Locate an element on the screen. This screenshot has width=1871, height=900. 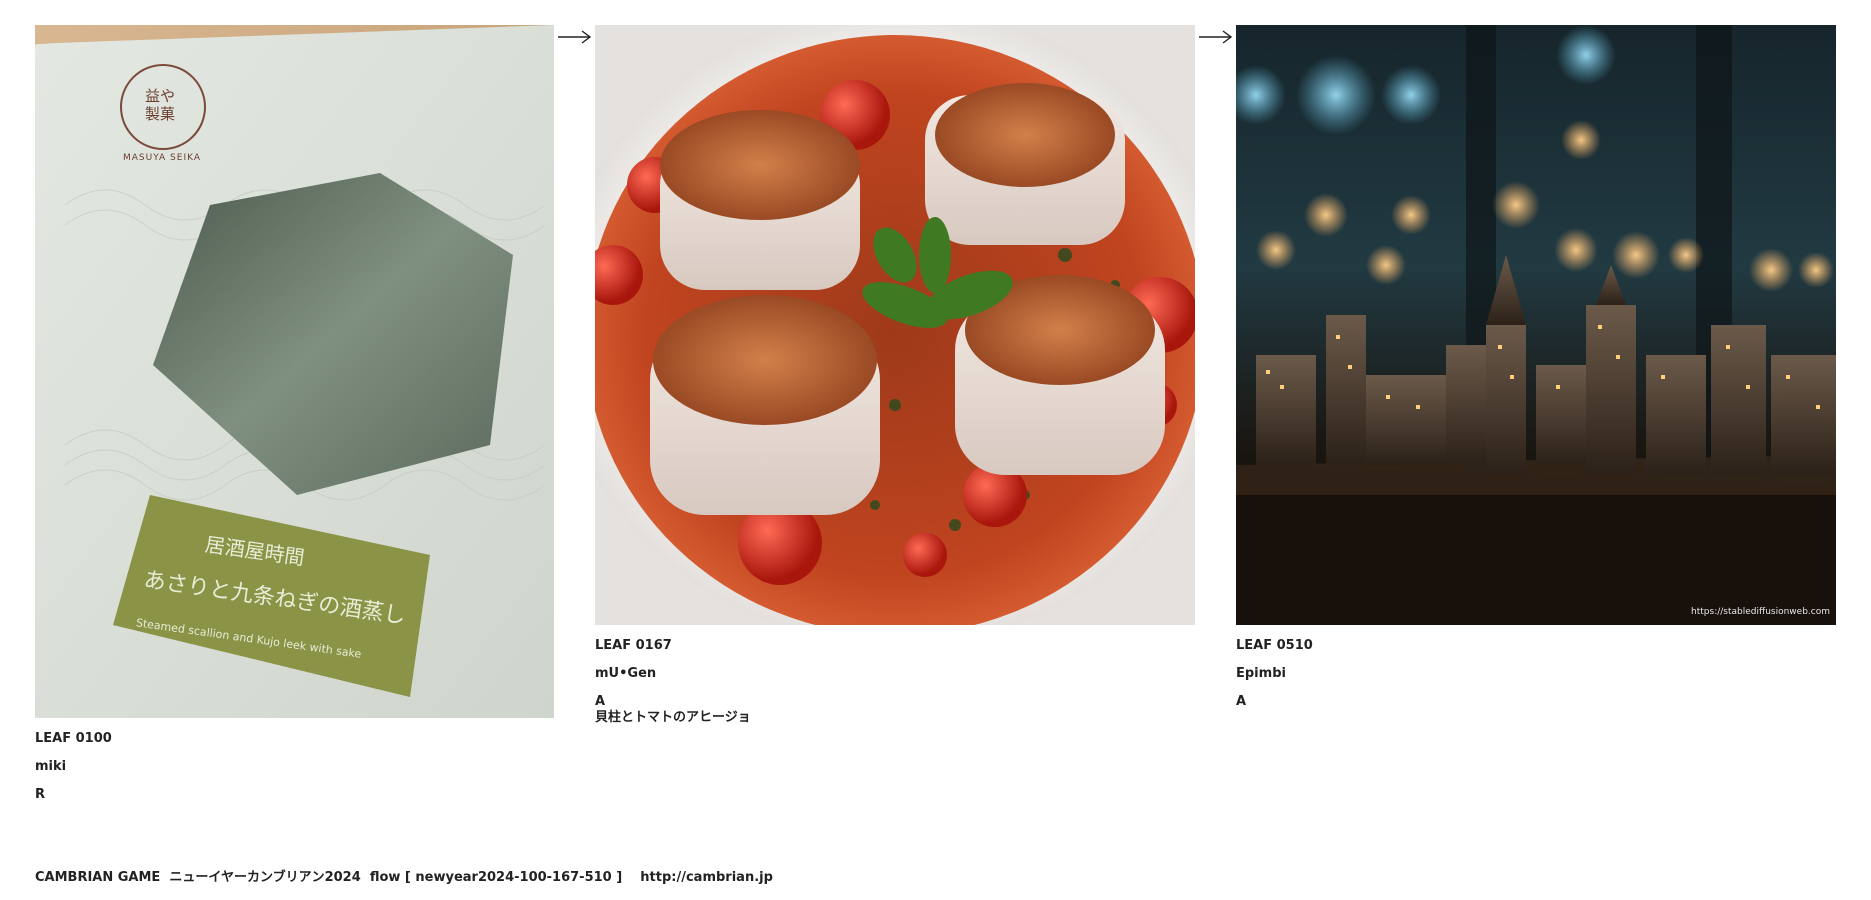
card-meta: LEAF 0100 miki R is located at coordinates (294, 767).